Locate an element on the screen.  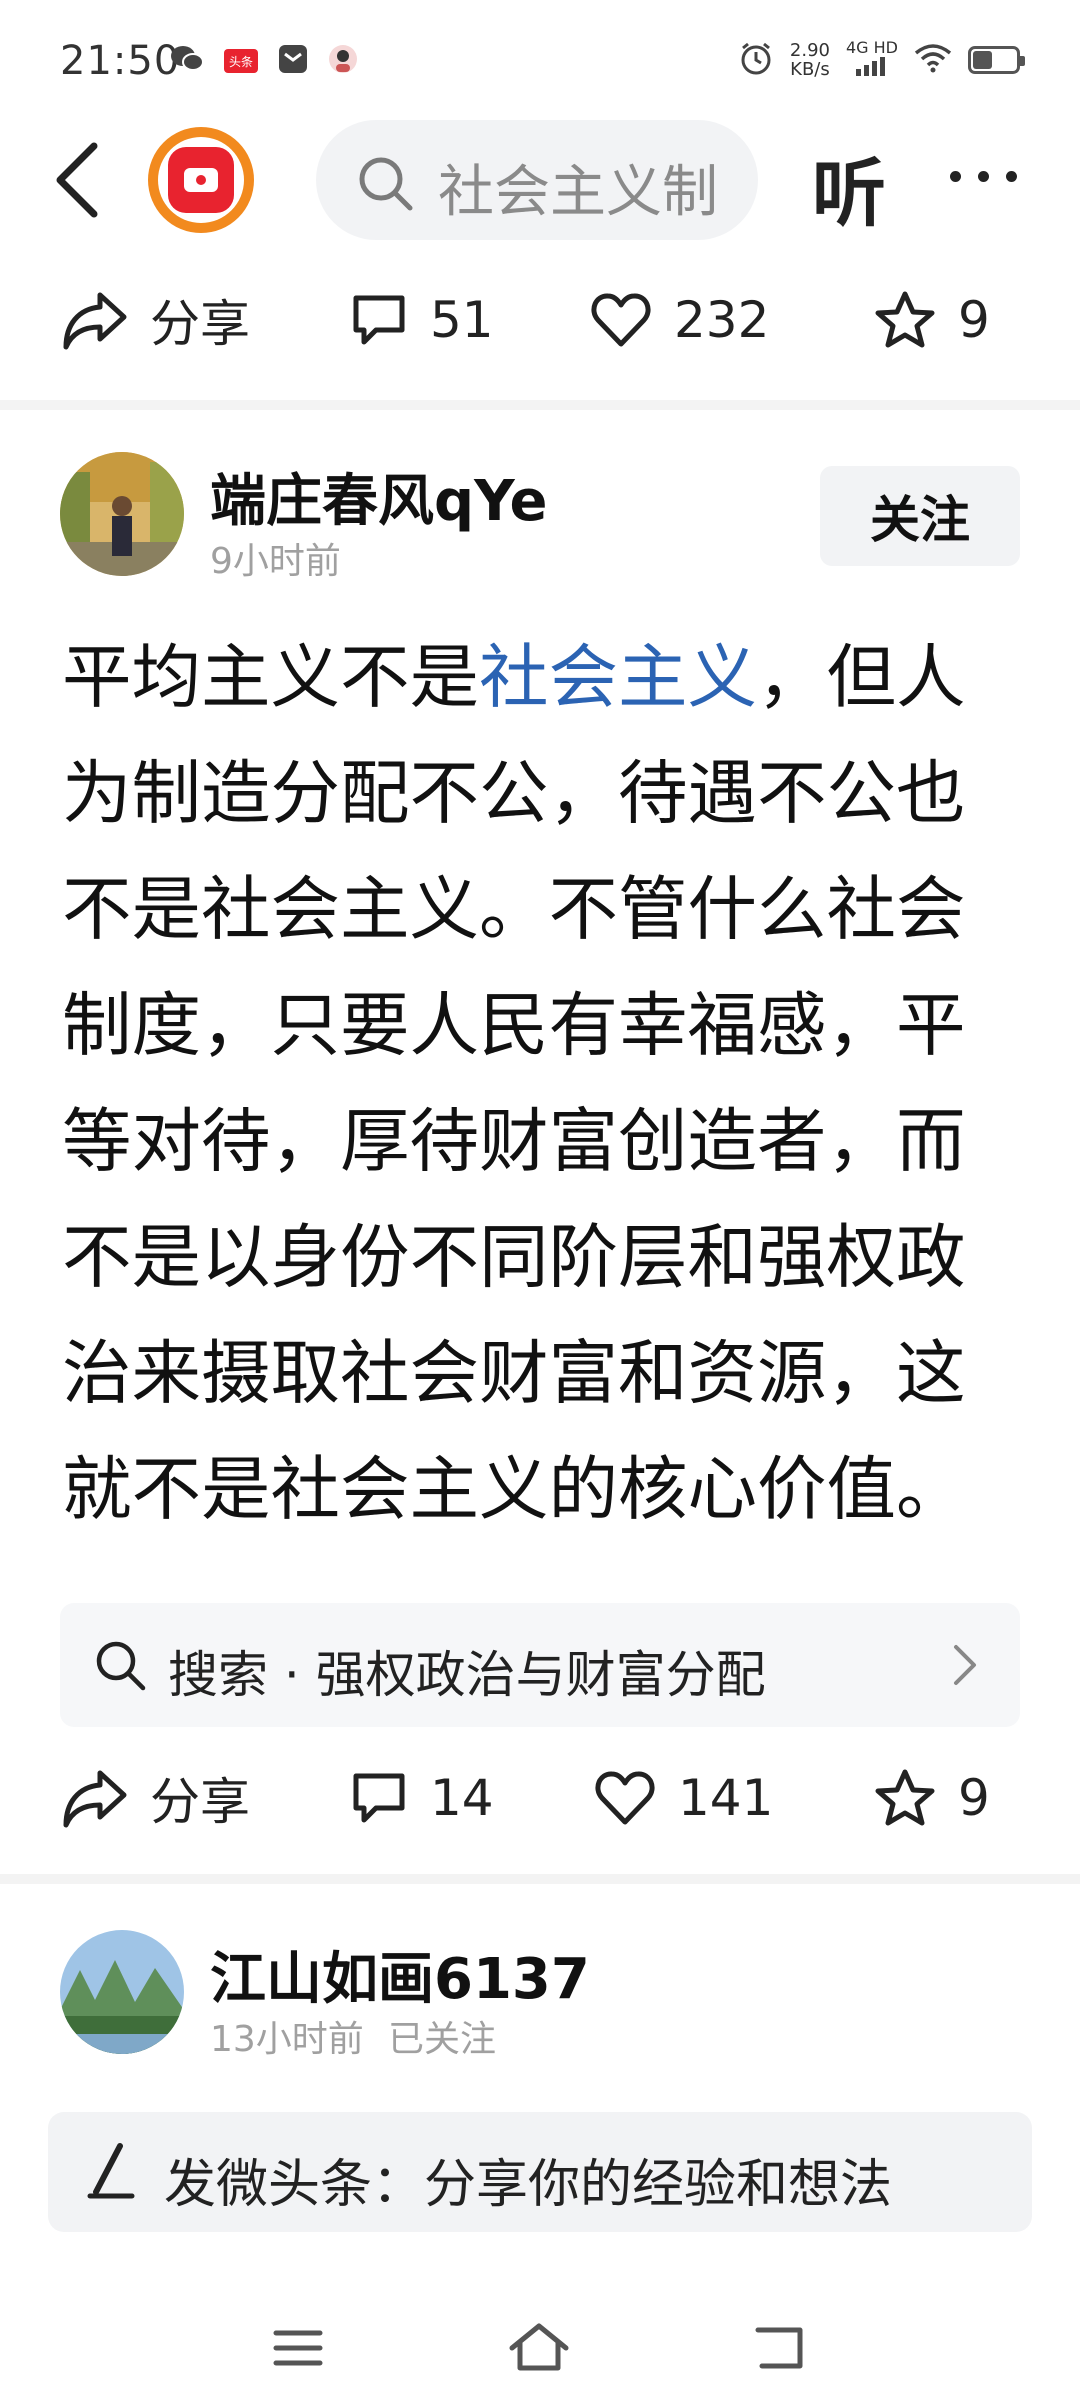
back-nav-button is located at coordinates (780, 2350).